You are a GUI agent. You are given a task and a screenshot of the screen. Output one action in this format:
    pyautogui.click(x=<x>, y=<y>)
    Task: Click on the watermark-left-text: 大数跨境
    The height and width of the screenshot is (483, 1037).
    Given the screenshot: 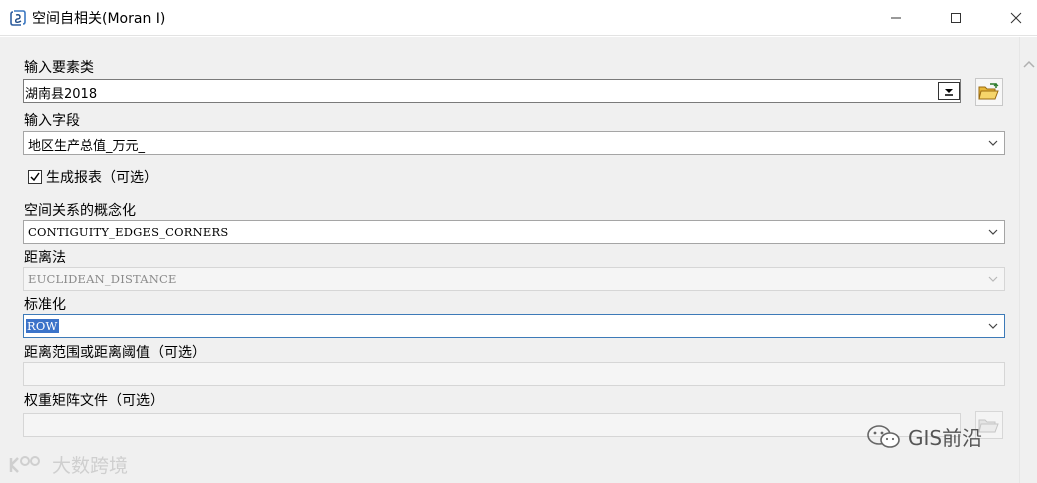 What is the action you would take?
    pyautogui.click(x=90, y=466)
    